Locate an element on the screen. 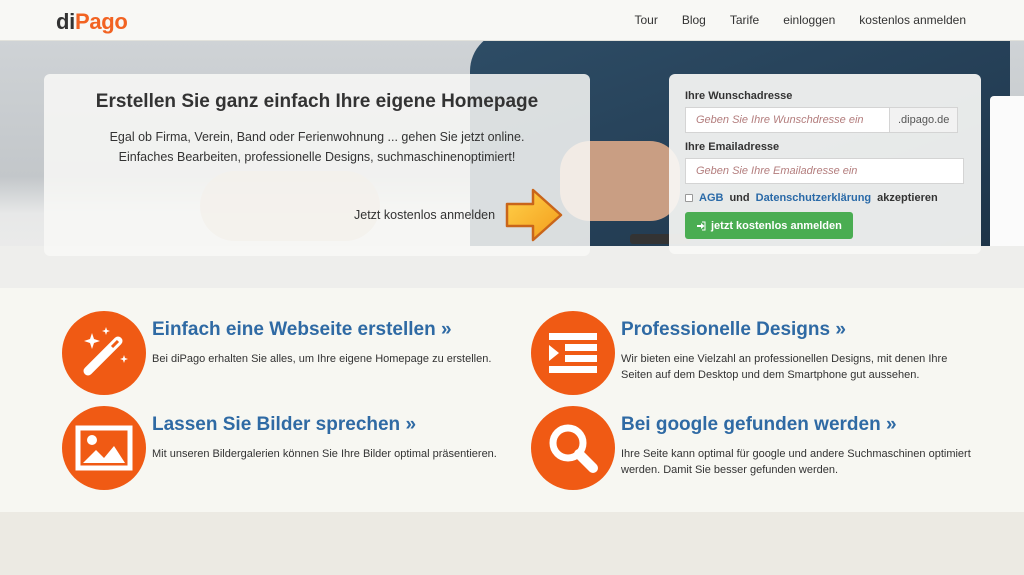  terms-row: AGB und Datenschutzerklärung akzeptieren is located at coordinates (825, 198).